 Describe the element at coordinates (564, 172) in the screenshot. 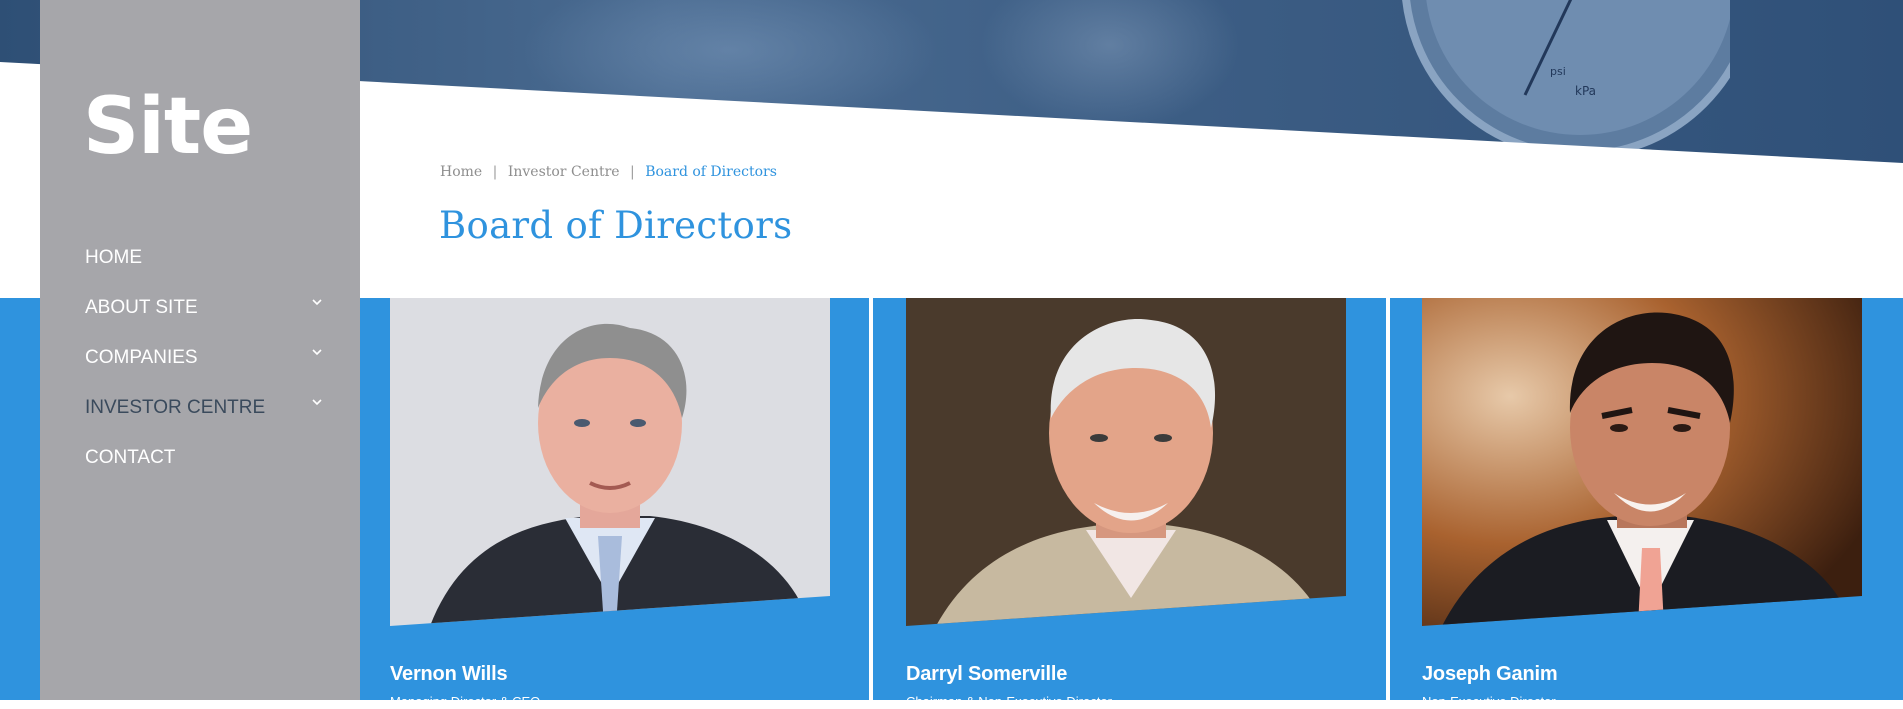

I see `breadcrumb-link-investor-centre: Investor Centre` at that location.